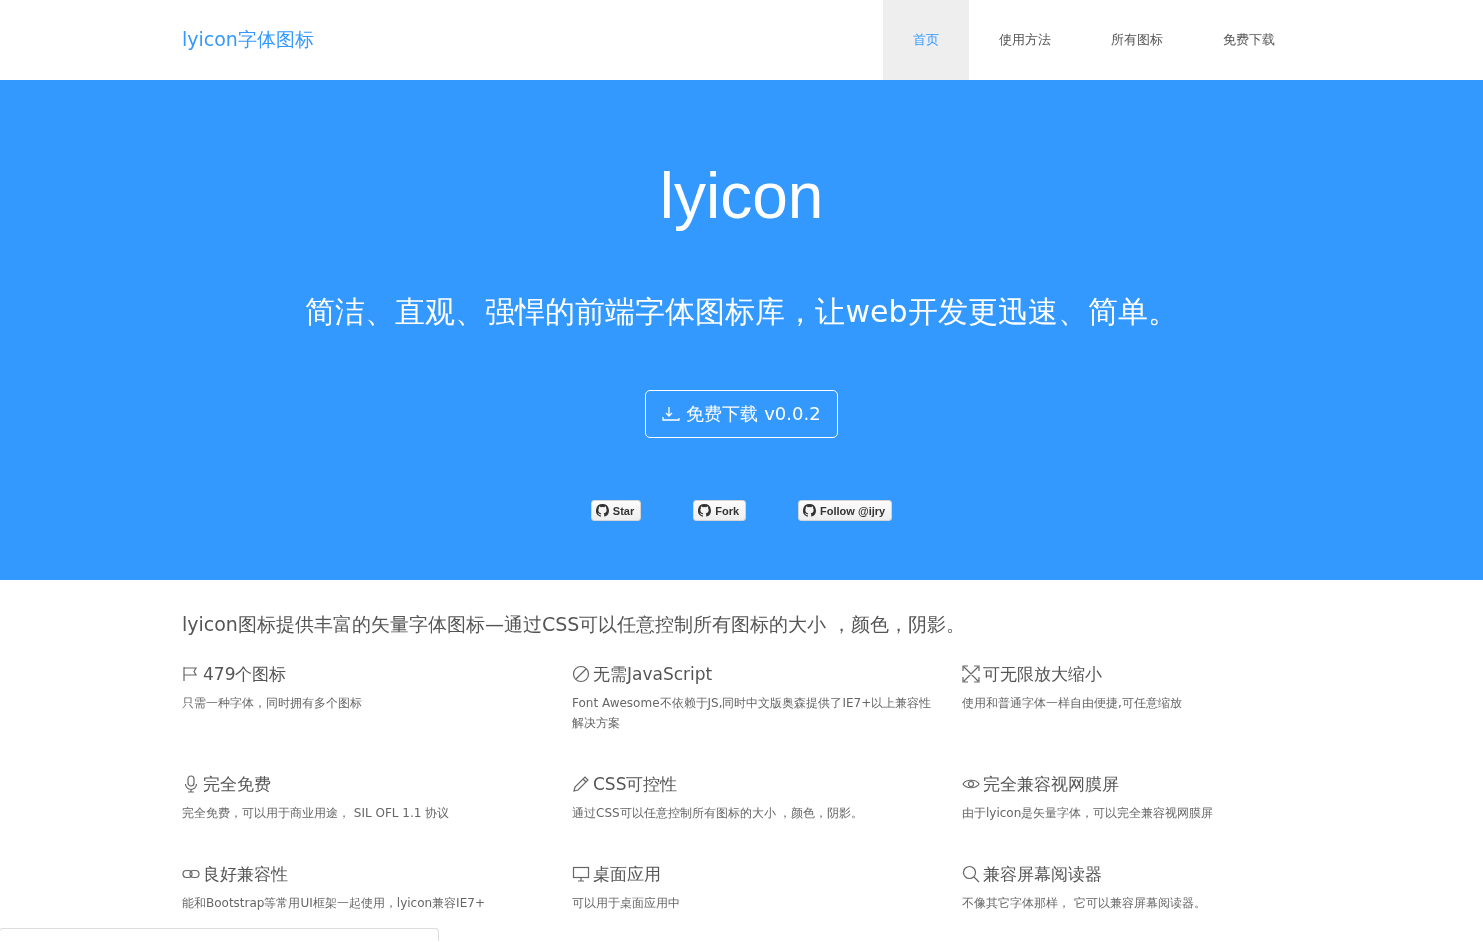 This screenshot has height=942, width=1483. I want to click on feature-title: 良好兼容性, so click(245, 874).